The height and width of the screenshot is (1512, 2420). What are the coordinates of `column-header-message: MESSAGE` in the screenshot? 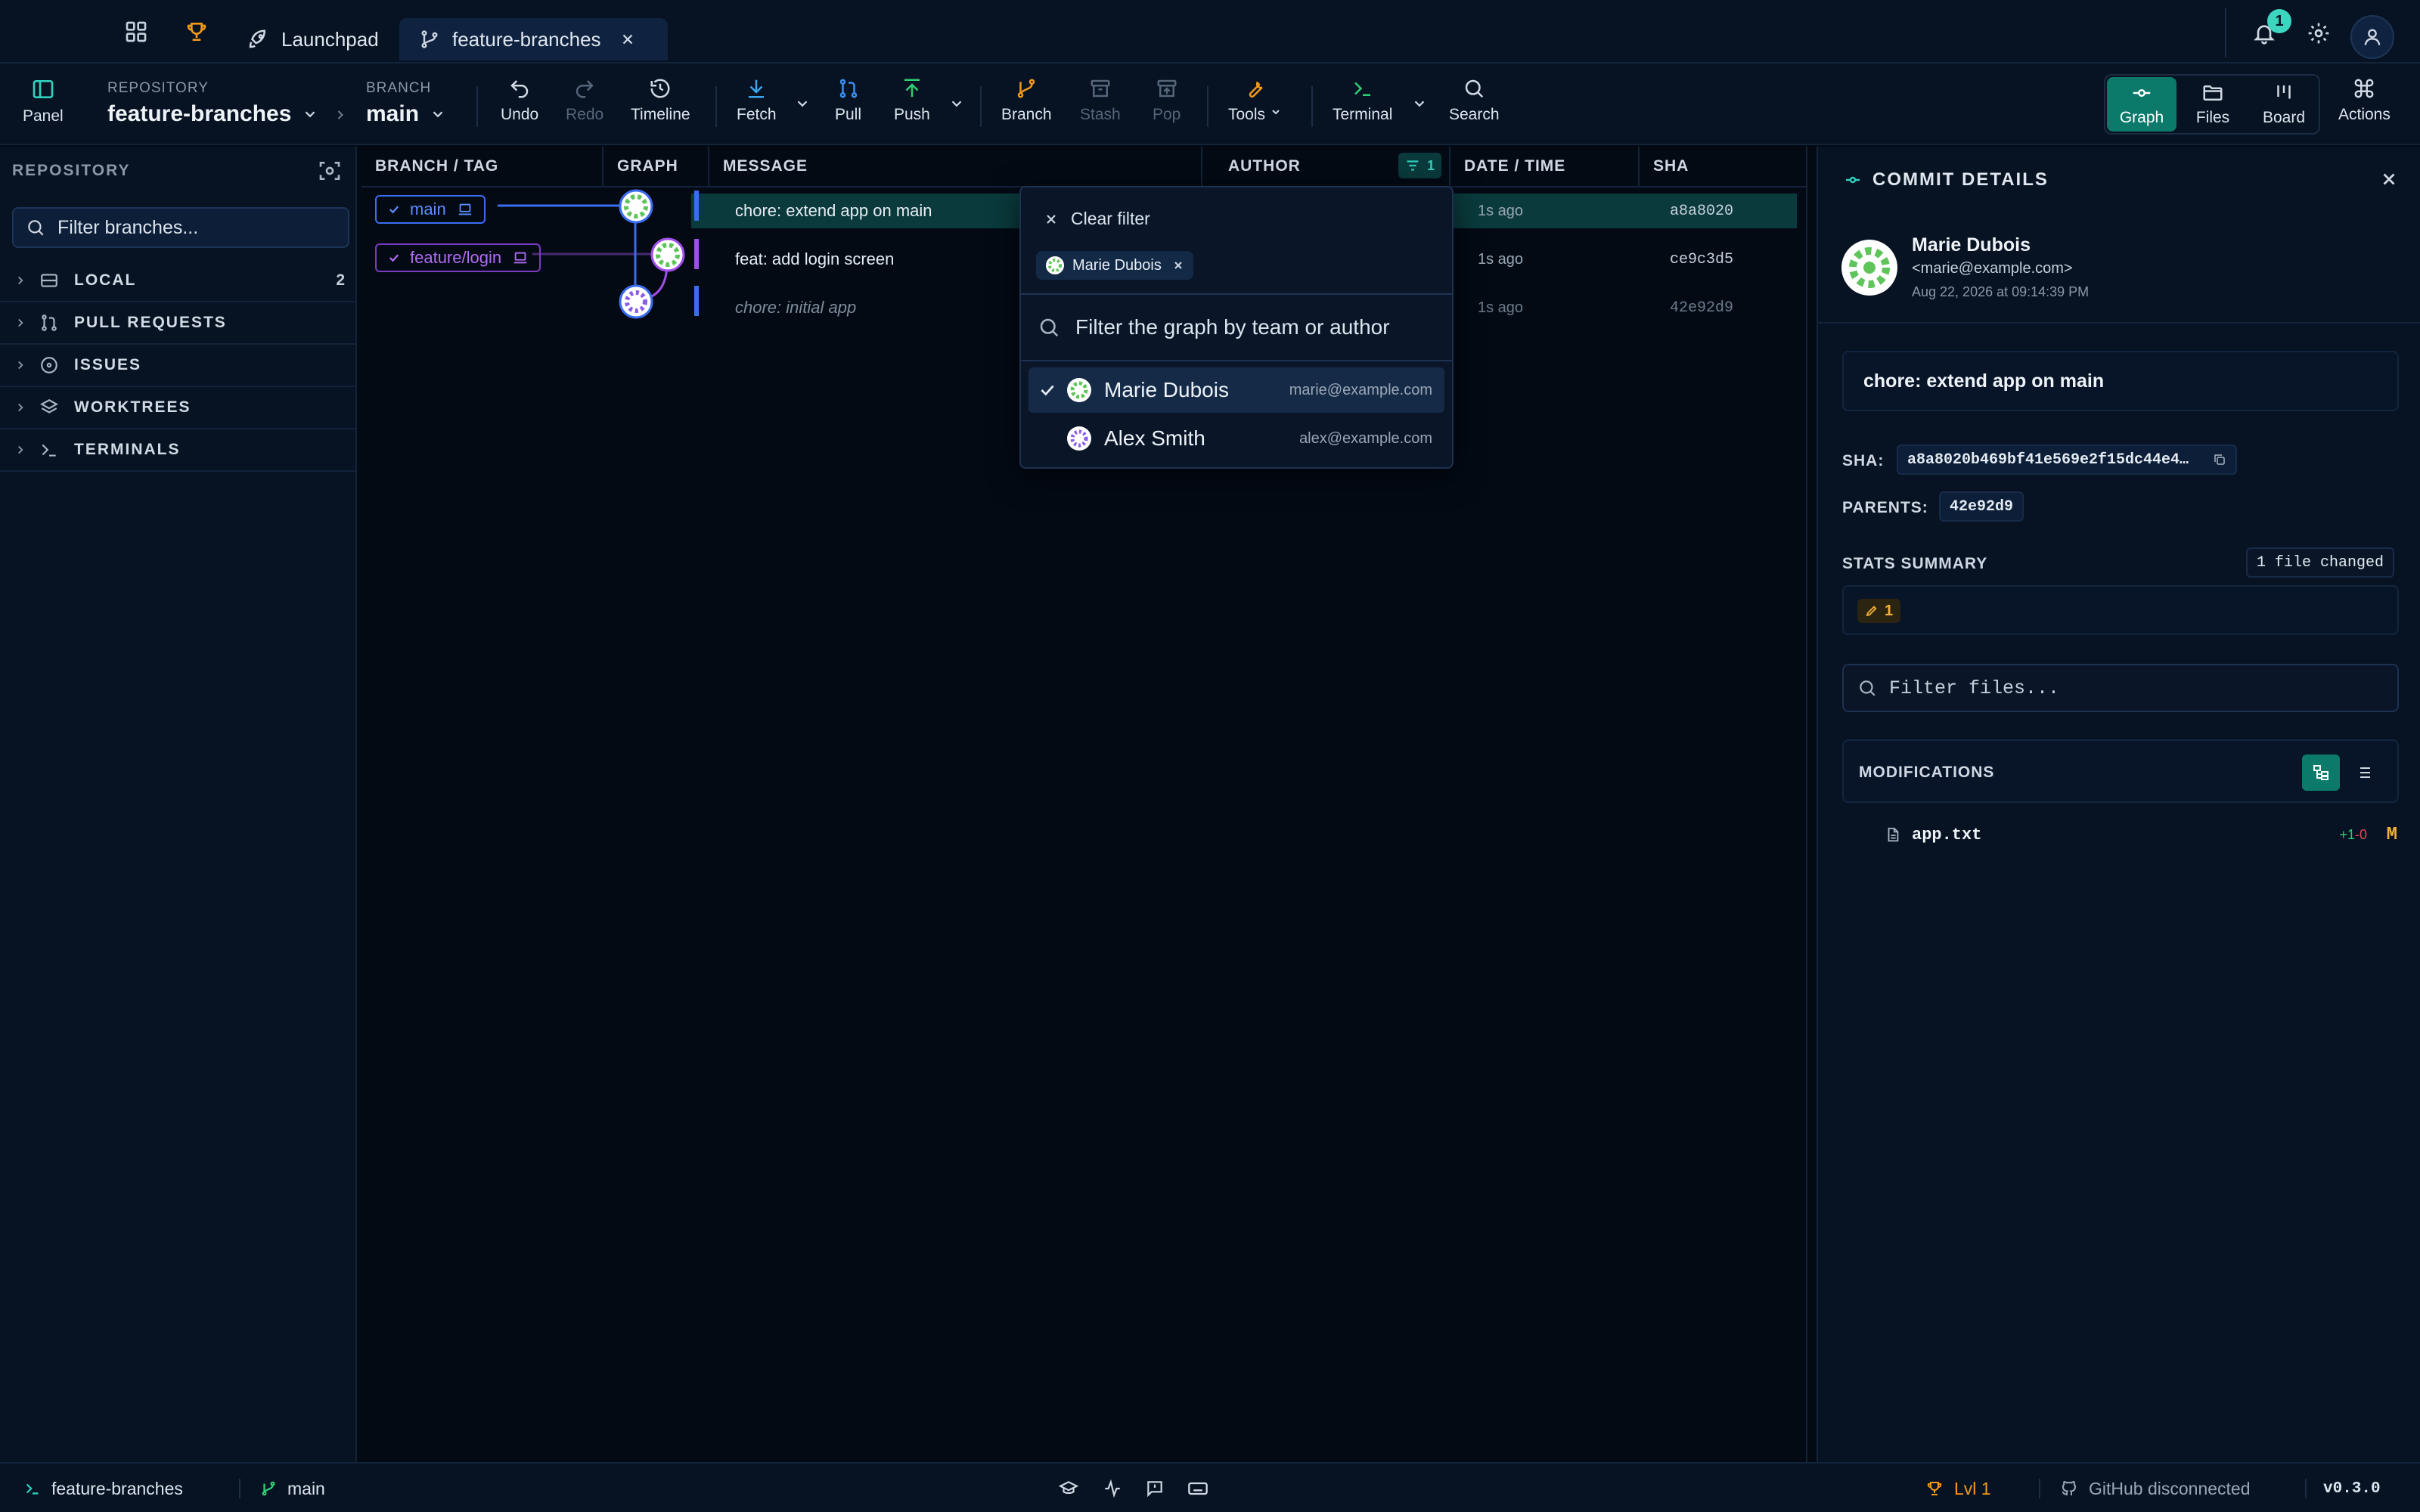 It's located at (956, 166).